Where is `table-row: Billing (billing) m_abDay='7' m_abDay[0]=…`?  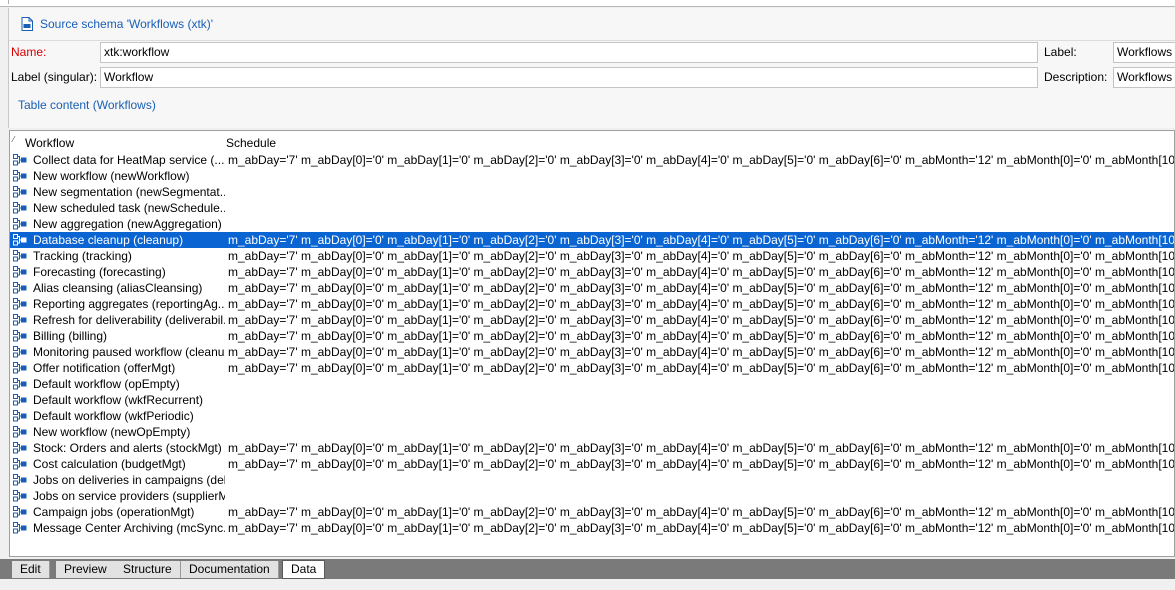
table-row: Billing (billing) m_abDay='7' m_abDay[0]=… is located at coordinates (592, 336).